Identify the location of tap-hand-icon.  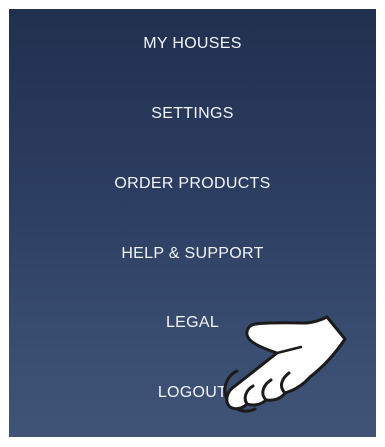
(285, 364).